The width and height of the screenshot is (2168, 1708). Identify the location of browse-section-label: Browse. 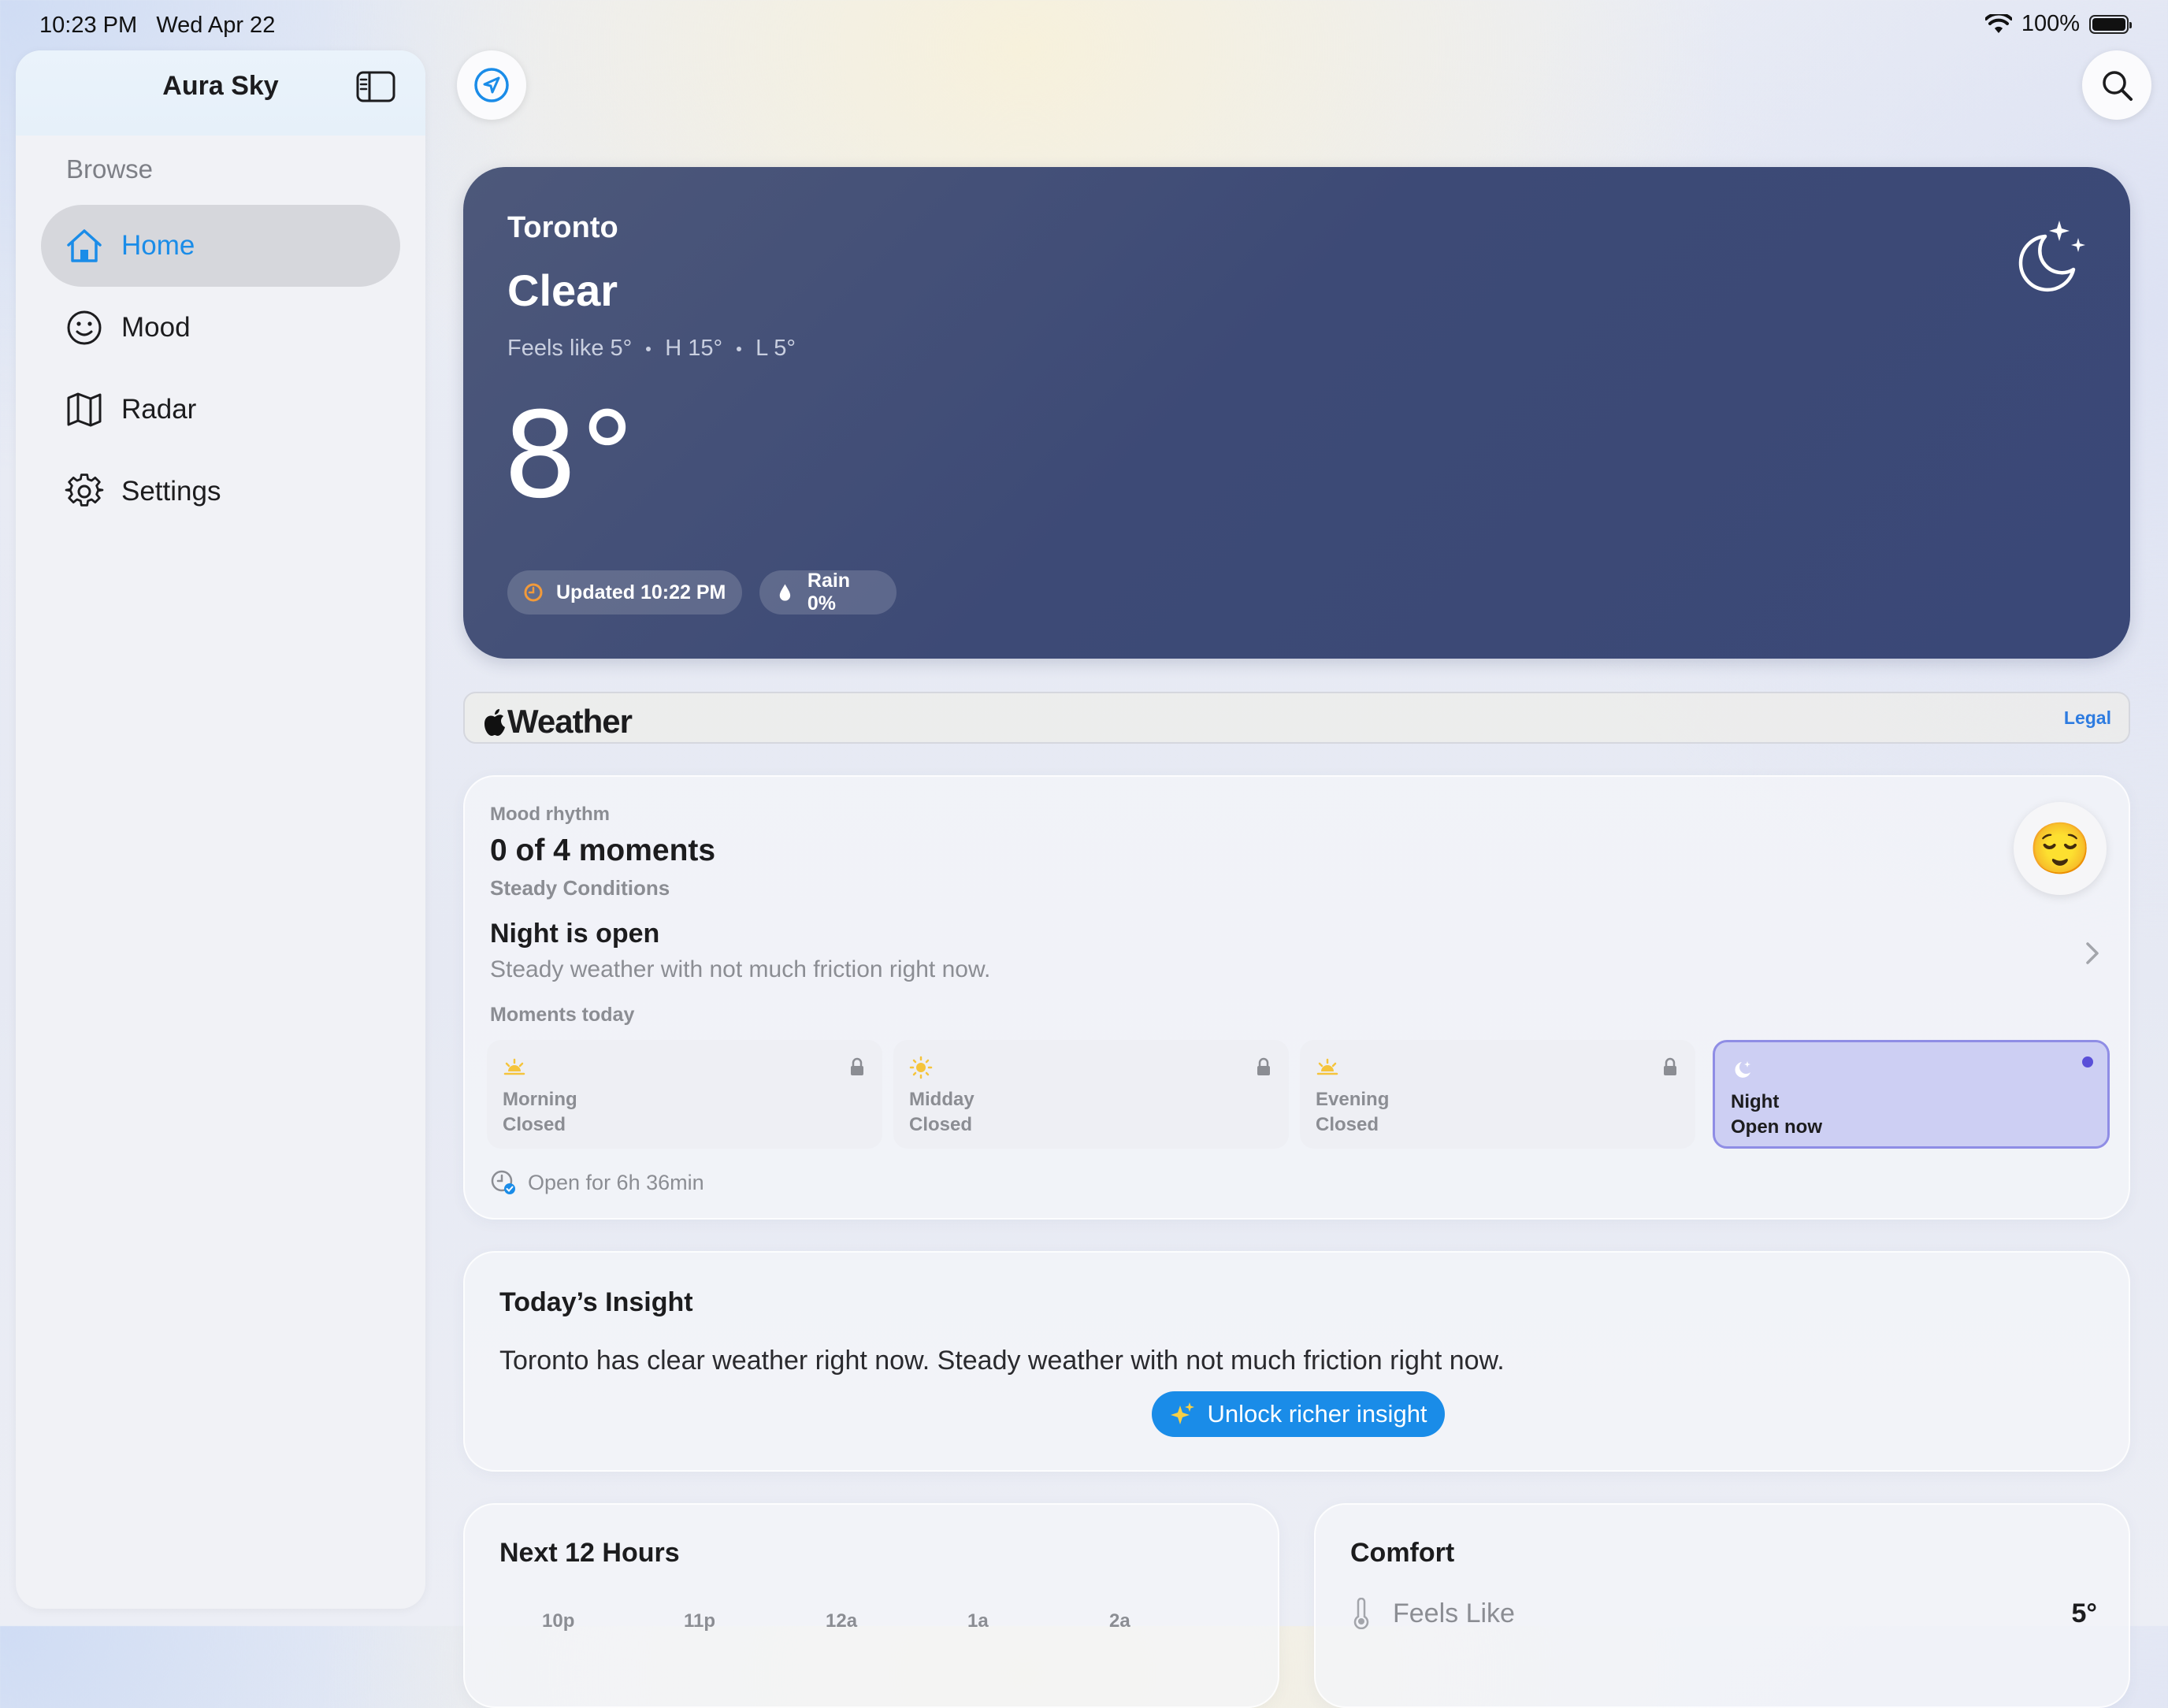
(110, 169).